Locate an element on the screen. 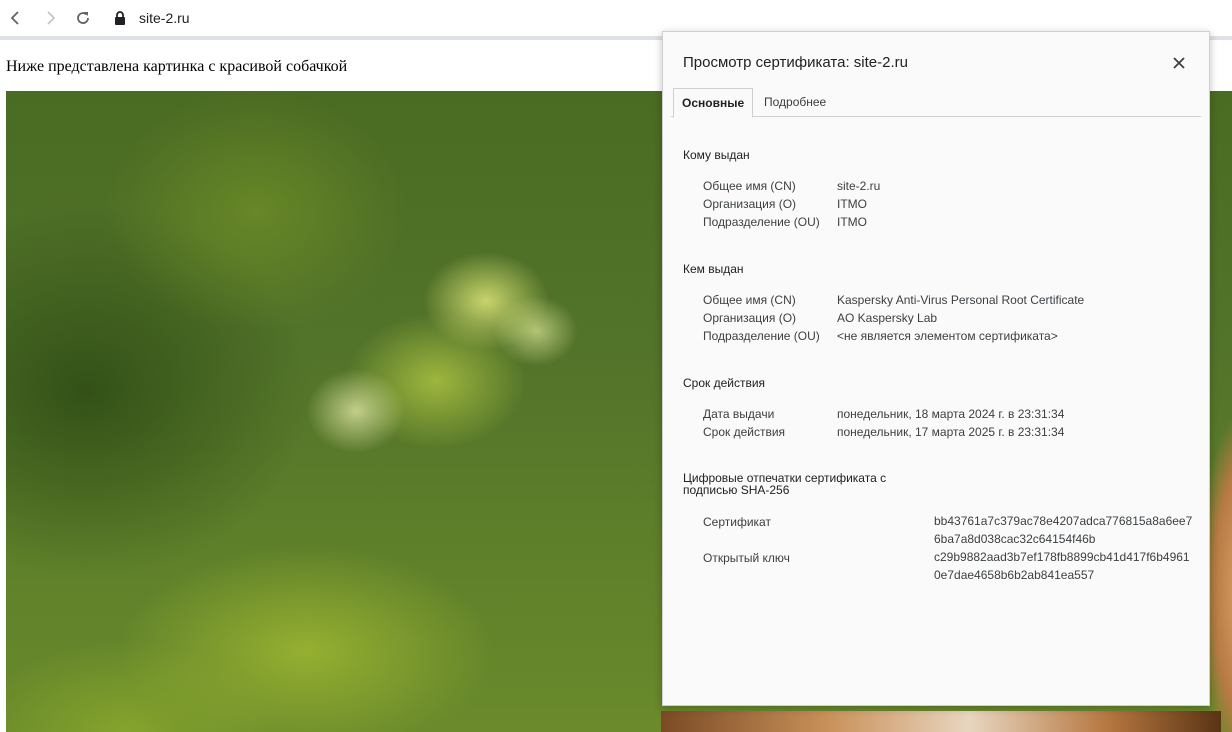  address-bar: site-2.ru is located at coordinates (151, 18).